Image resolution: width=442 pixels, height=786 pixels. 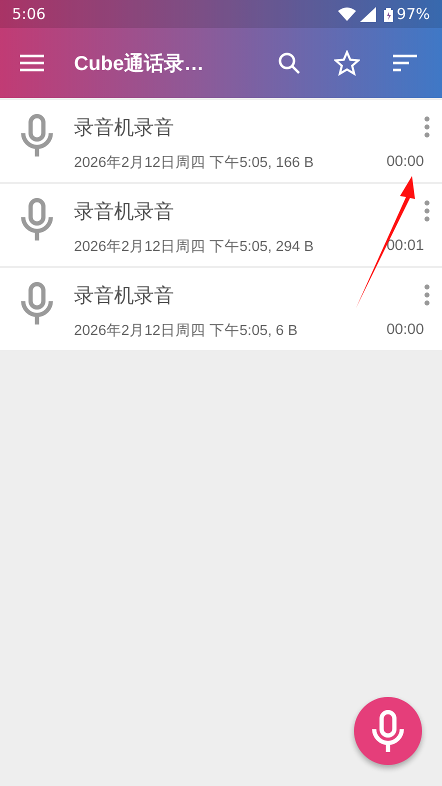 What do you see at coordinates (405, 246) in the screenshot?
I see `recording-duration: 00:01` at bounding box center [405, 246].